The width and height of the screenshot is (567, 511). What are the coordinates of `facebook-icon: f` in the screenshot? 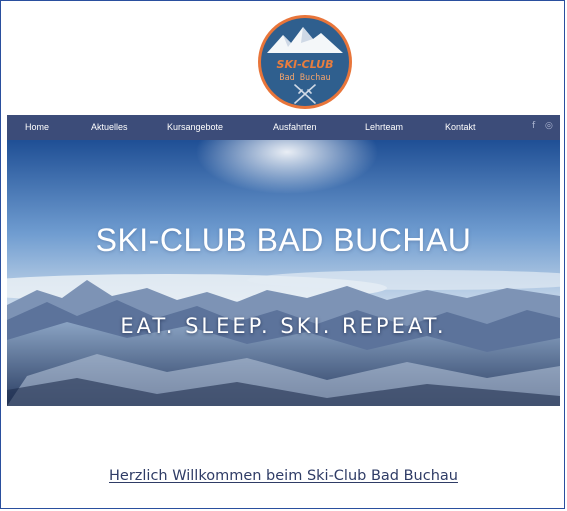 It's located at (533, 126).